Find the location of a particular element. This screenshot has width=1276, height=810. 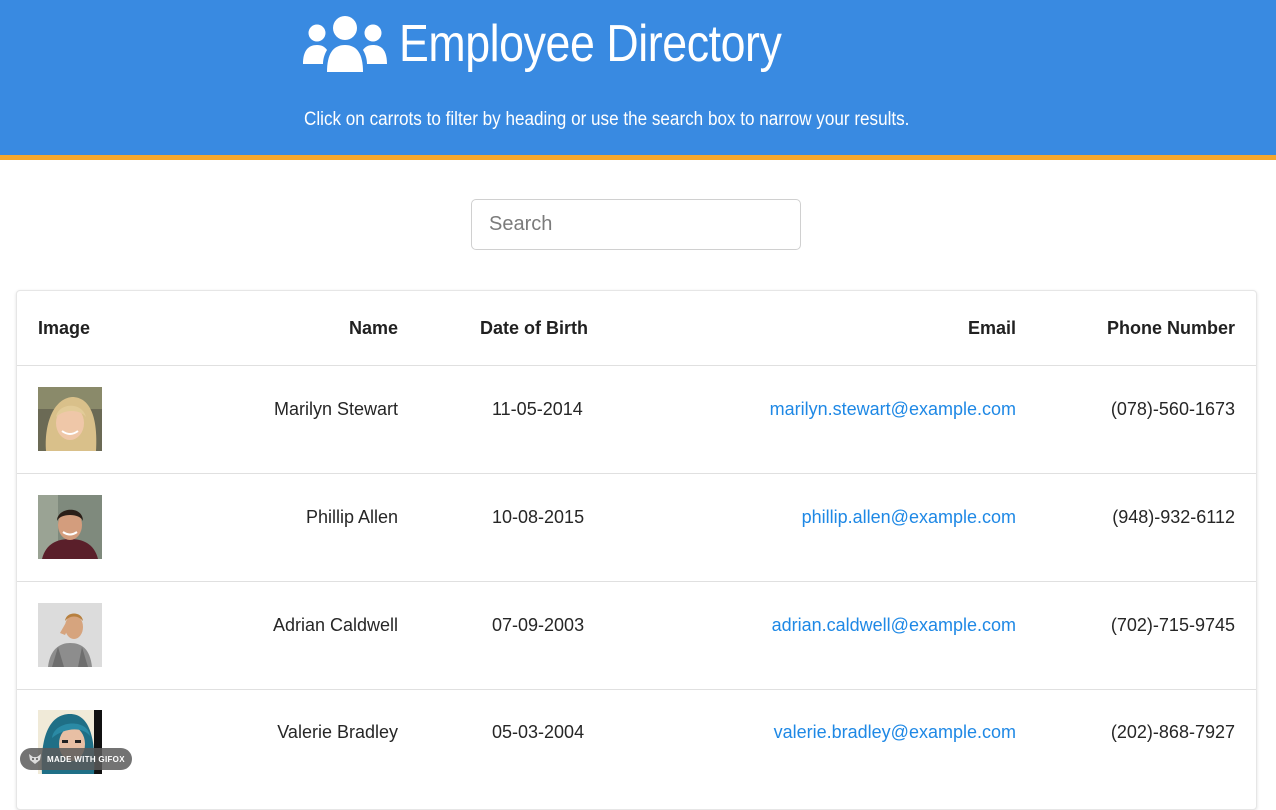

search-input is located at coordinates (636, 224).